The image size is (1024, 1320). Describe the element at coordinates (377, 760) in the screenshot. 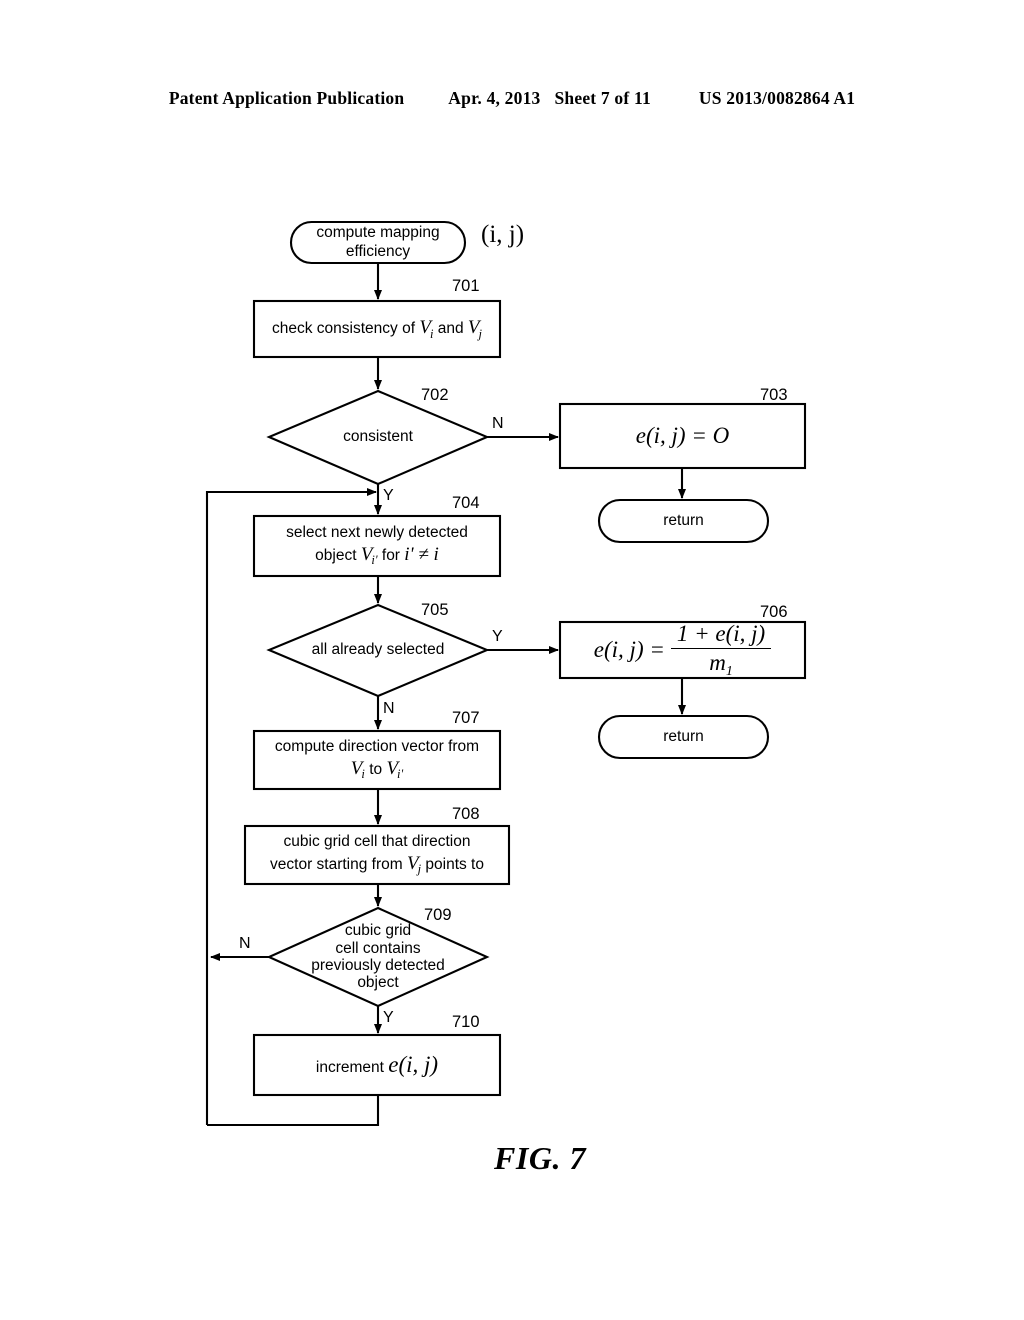

I see `node-707-shape` at that location.